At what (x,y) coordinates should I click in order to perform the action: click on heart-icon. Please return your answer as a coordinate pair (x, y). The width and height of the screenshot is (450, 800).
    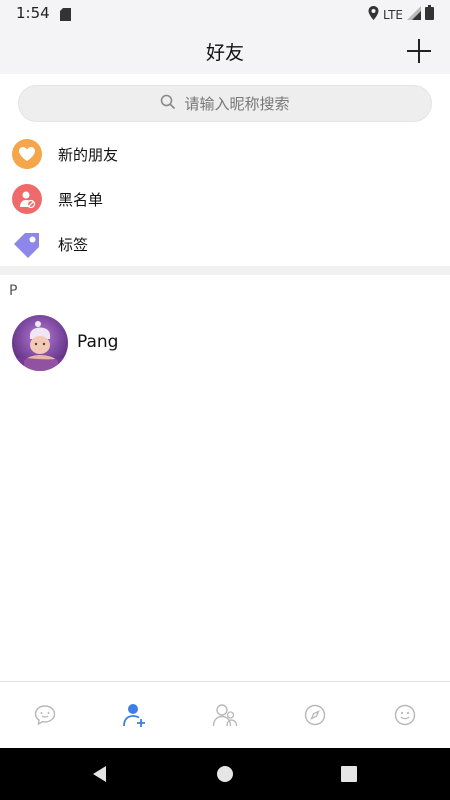
    Looking at the image, I should click on (27, 154).